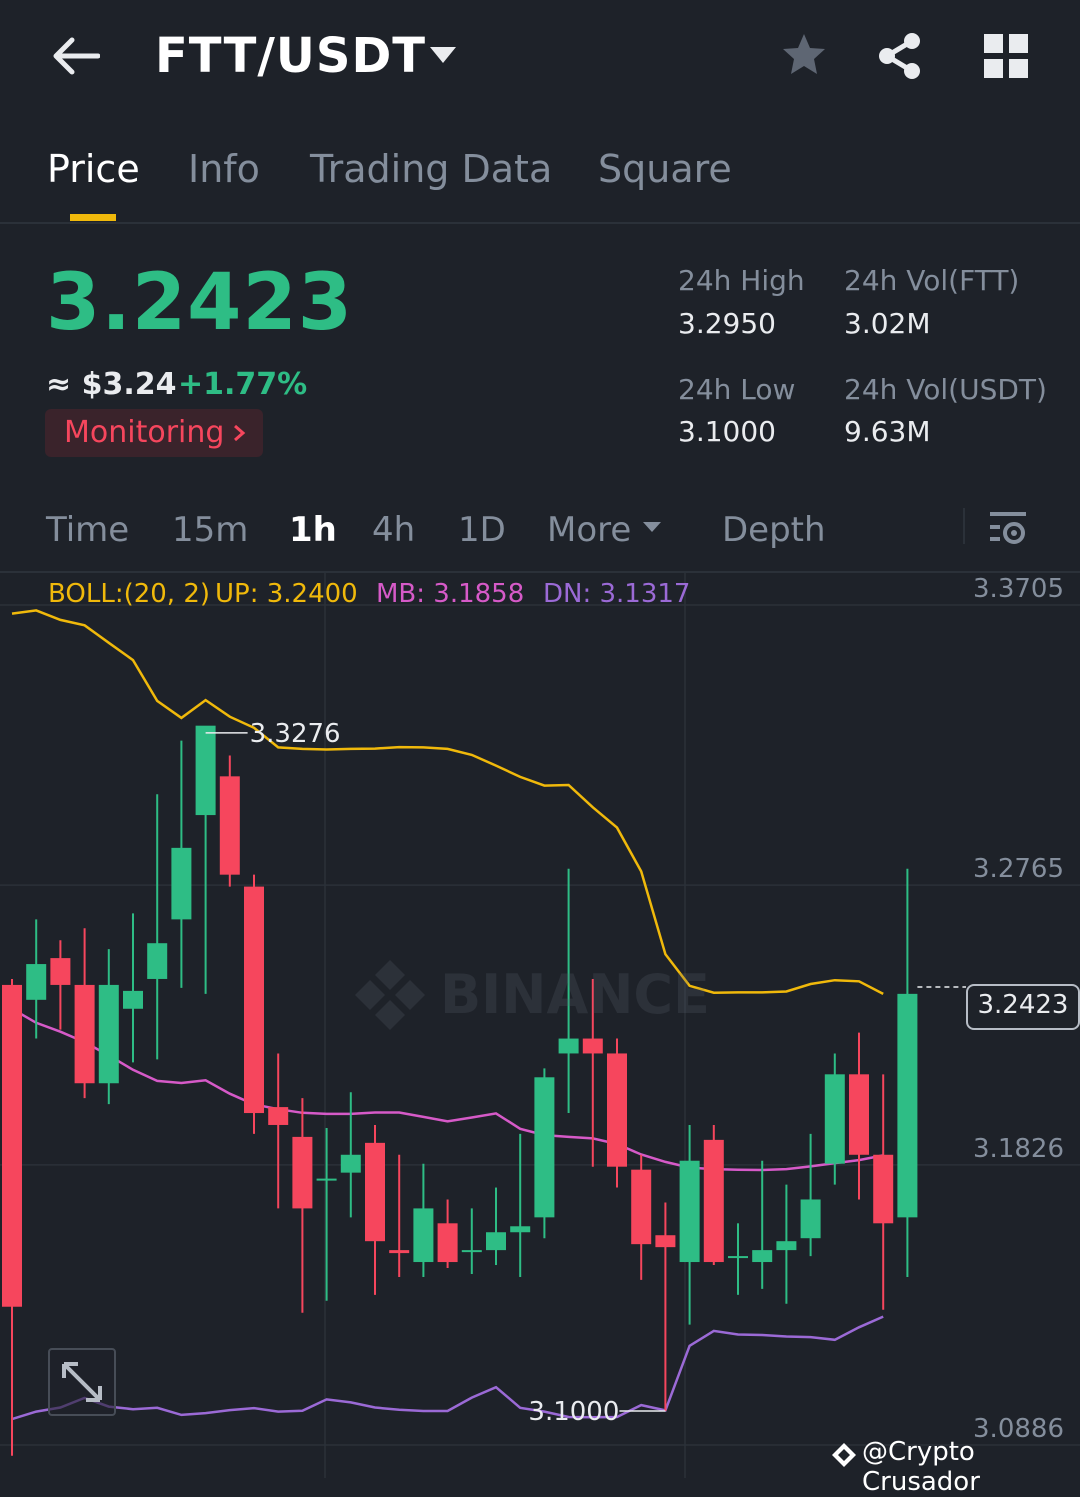 The image size is (1080, 1497). I want to click on interval-separator, so click(964, 526).